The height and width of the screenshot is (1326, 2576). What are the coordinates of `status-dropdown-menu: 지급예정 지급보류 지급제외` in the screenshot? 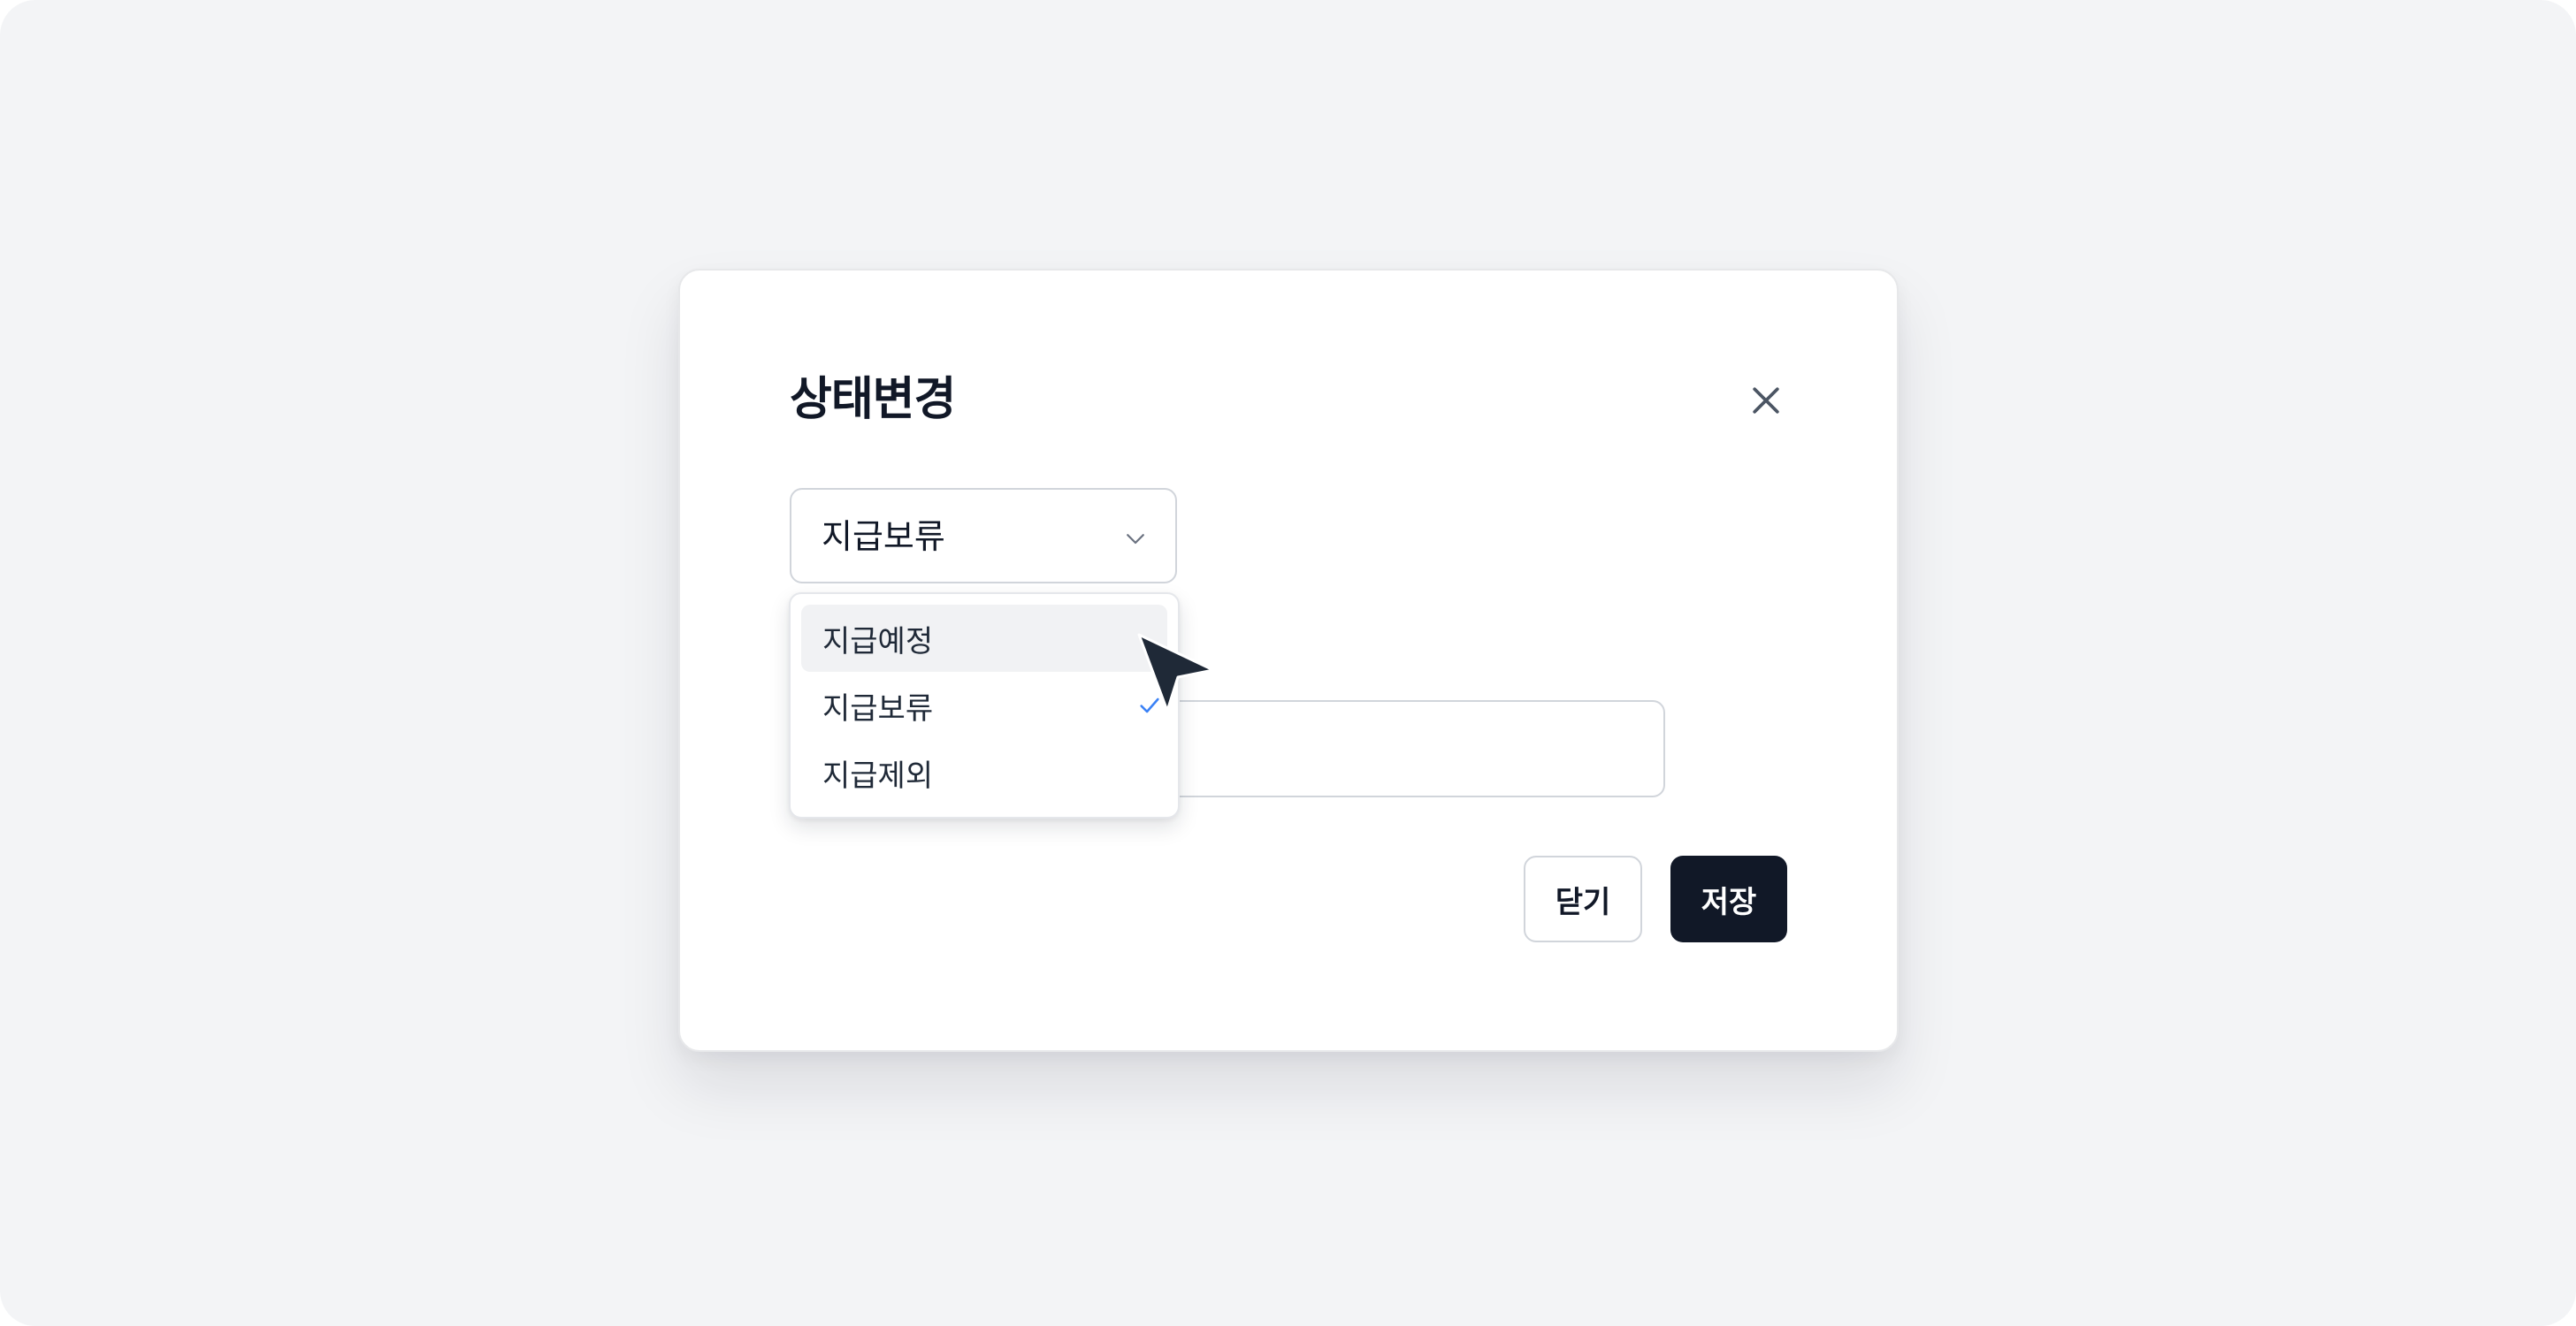 It's located at (984, 705).